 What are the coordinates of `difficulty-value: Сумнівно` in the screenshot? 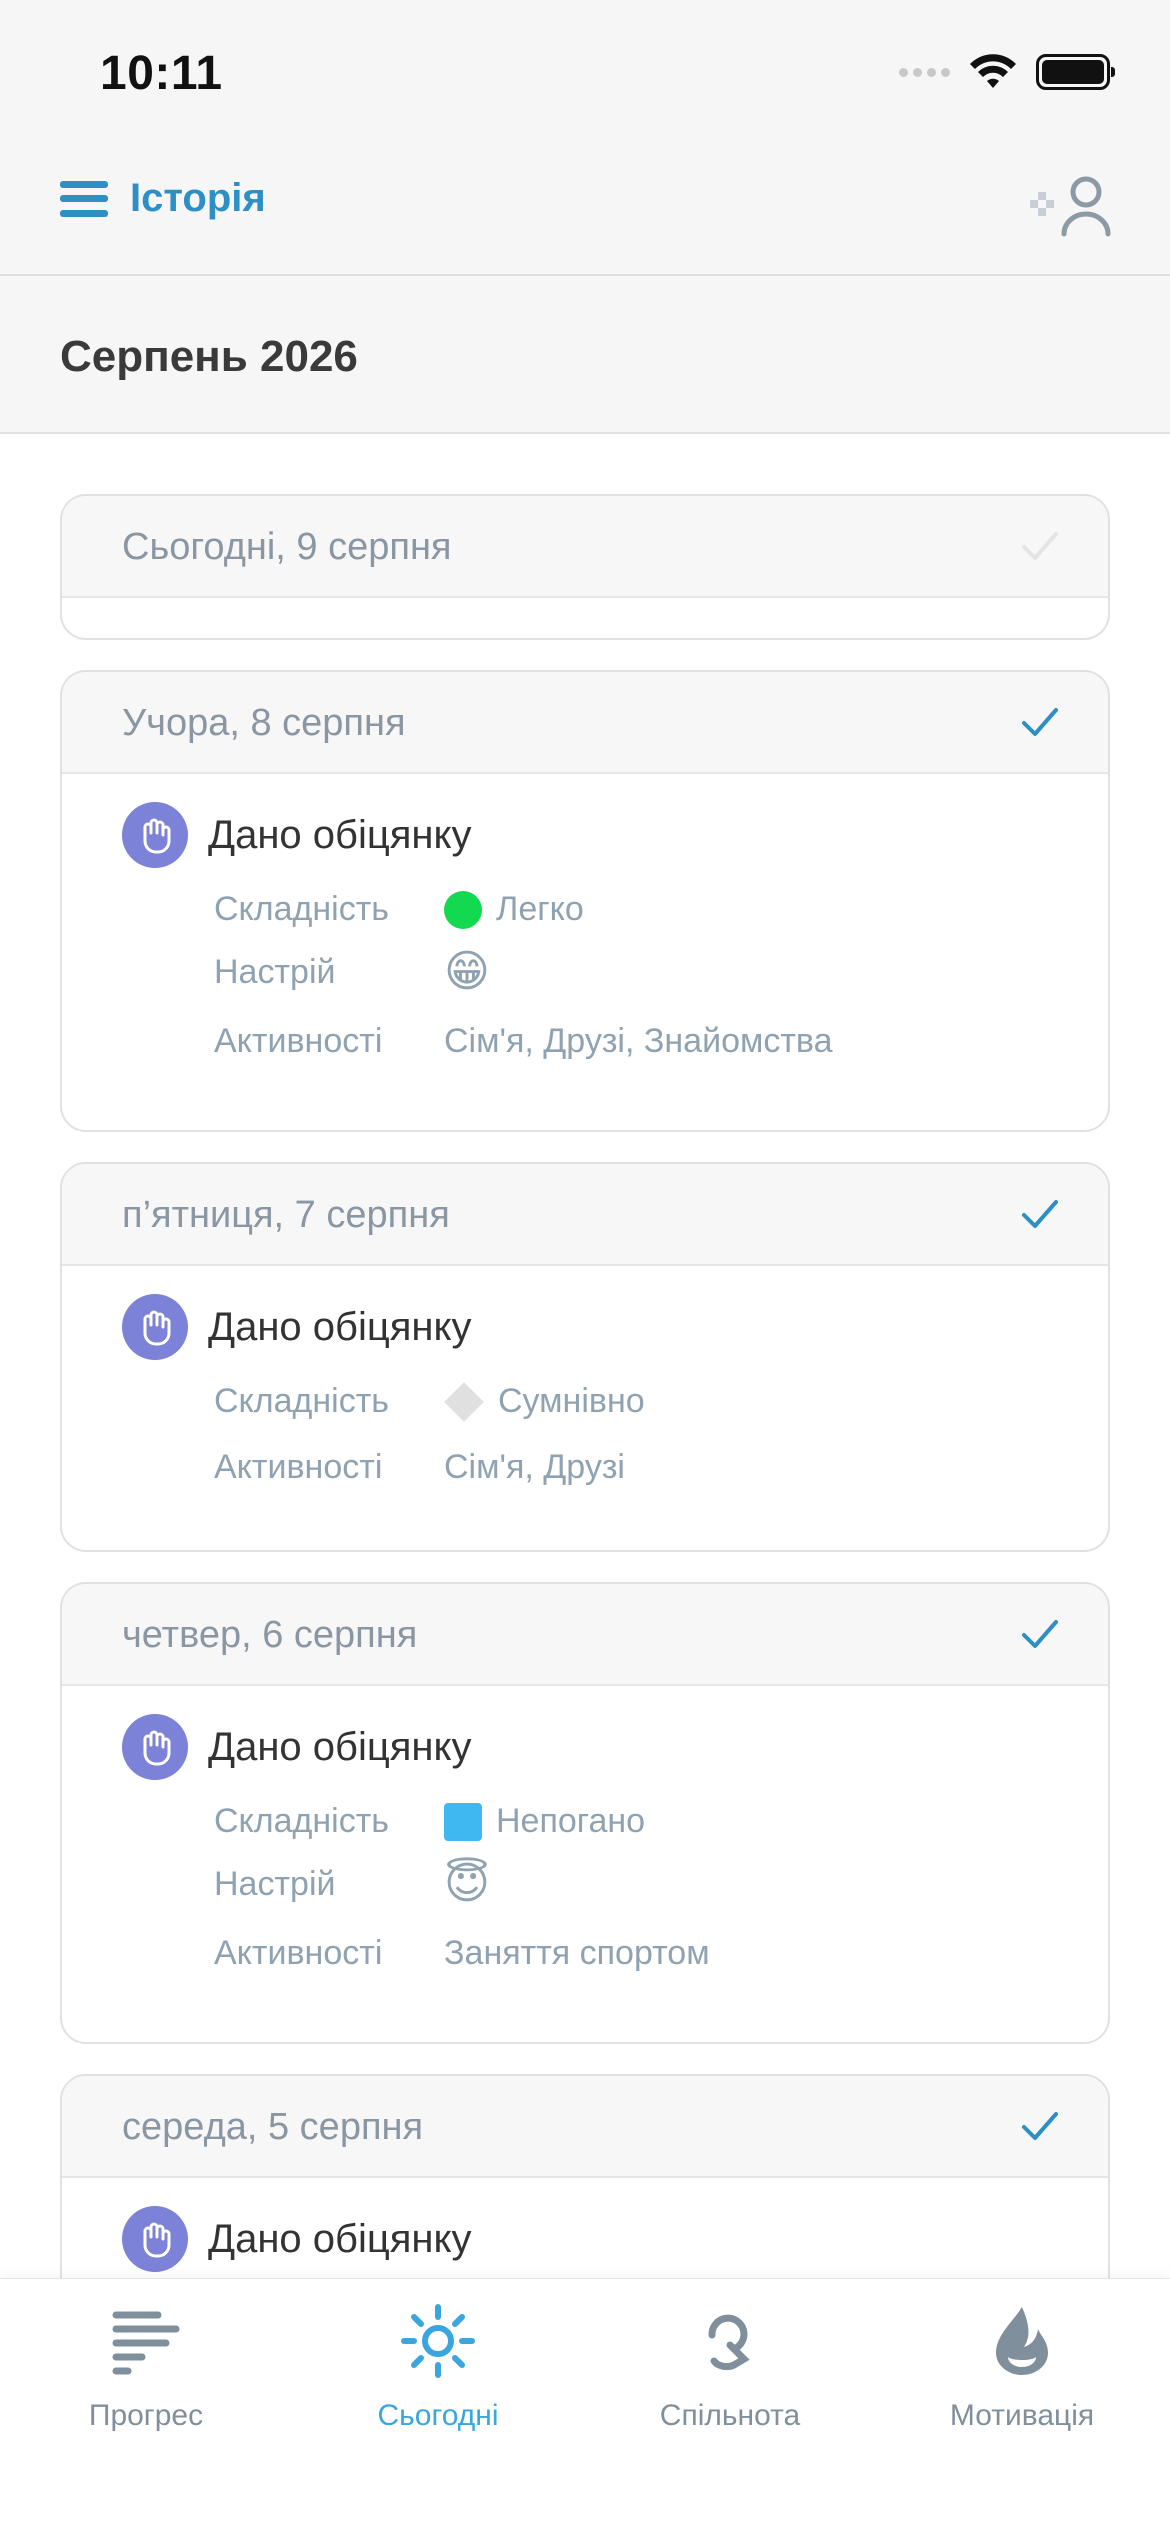 It's located at (571, 1401).